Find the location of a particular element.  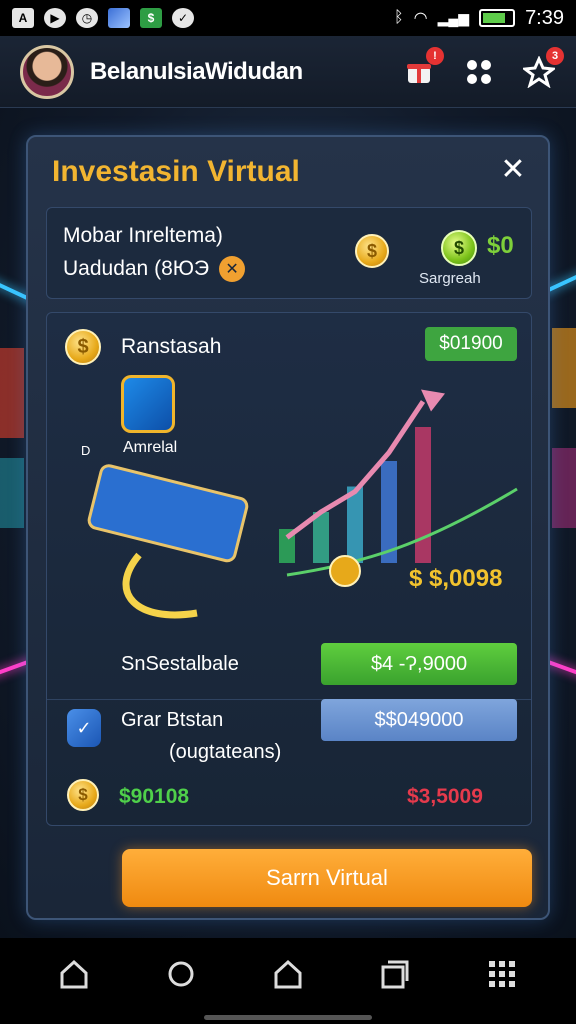

bluetooth-icon: ᛒ is located at coordinates (399, 17).